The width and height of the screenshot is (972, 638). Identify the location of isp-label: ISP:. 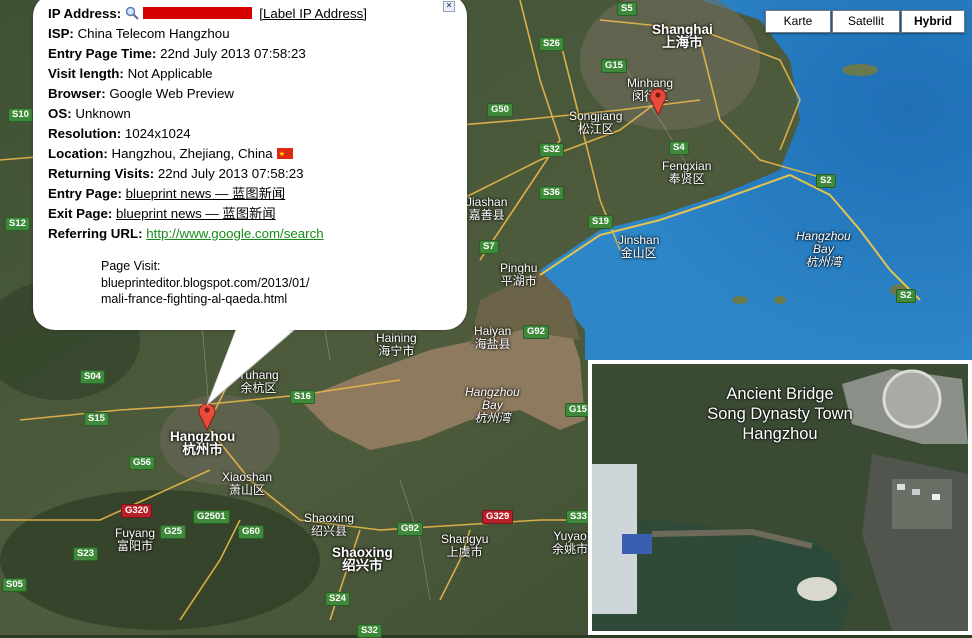
(61, 33).